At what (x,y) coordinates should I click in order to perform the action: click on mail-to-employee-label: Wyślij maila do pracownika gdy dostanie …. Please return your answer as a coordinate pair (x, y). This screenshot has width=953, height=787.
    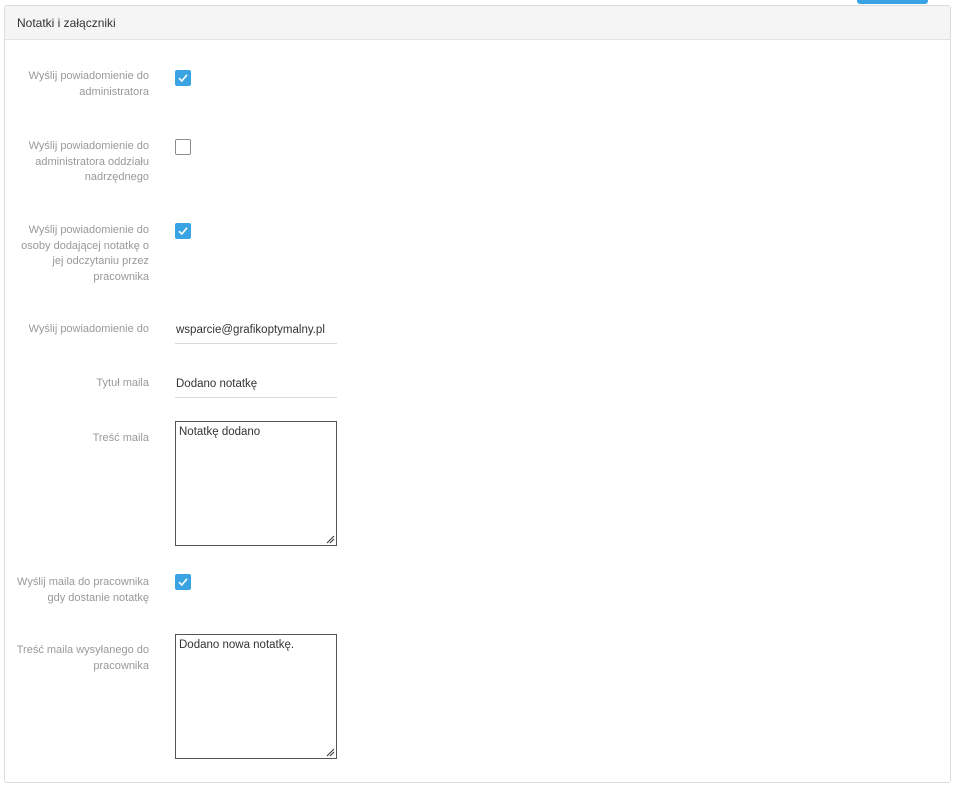
    Looking at the image, I should click on (83, 590).